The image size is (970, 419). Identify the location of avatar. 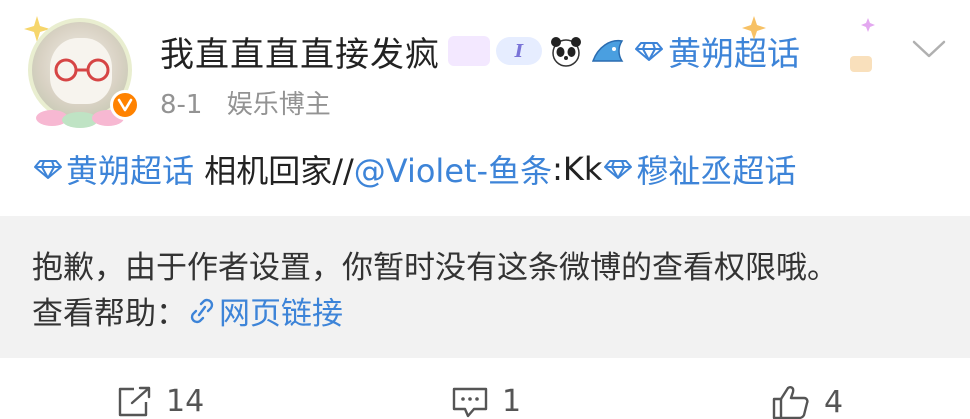
(81, 71).